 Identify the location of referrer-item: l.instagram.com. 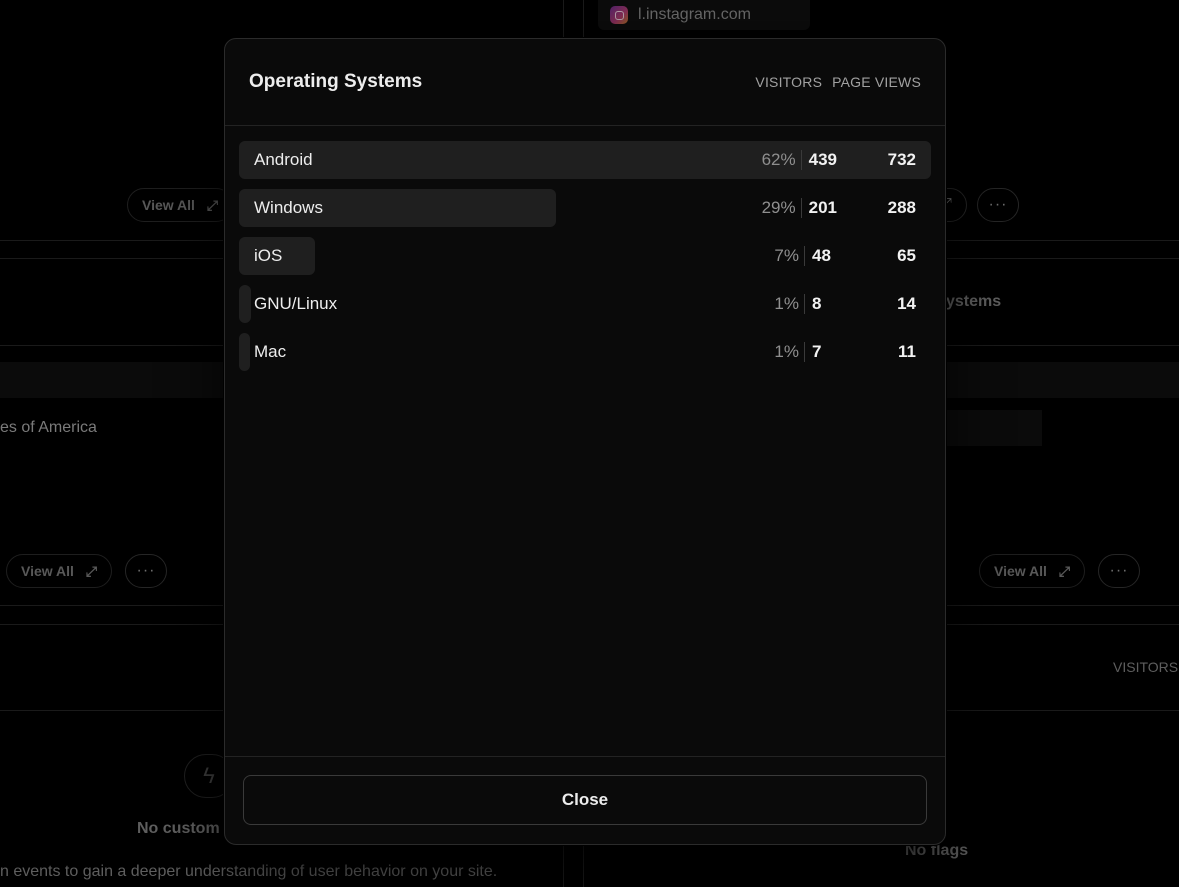
(704, 15).